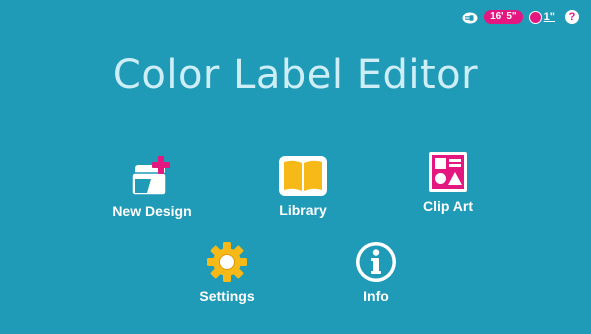 Image resolution: width=591 pixels, height=334 pixels. What do you see at coordinates (376, 296) in the screenshot?
I see `info-label: Info` at bounding box center [376, 296].